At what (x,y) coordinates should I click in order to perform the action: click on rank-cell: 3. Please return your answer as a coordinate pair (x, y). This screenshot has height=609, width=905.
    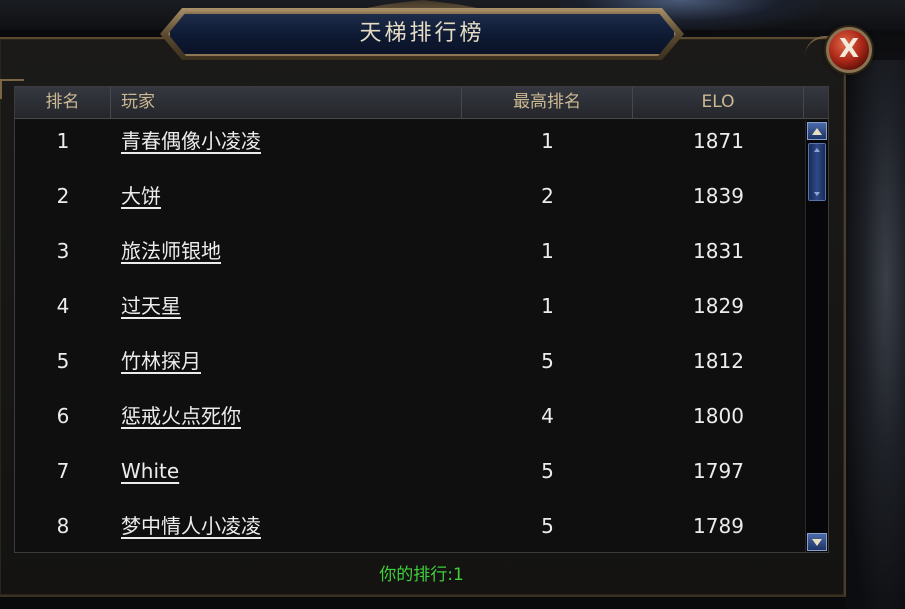
    Looking at the image, I should click on (63, 251).